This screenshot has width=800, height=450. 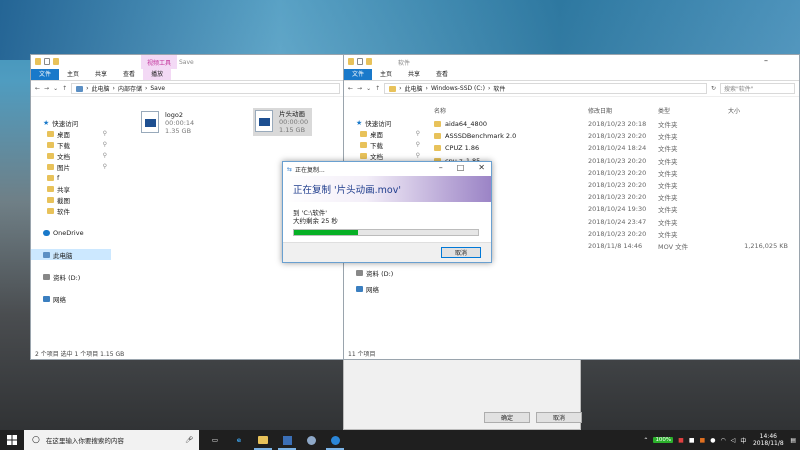 What do you see at coordinates (71, 254) in the screenshot?
I see `nav-item: 此电脑` at bounding box center [71, 254].